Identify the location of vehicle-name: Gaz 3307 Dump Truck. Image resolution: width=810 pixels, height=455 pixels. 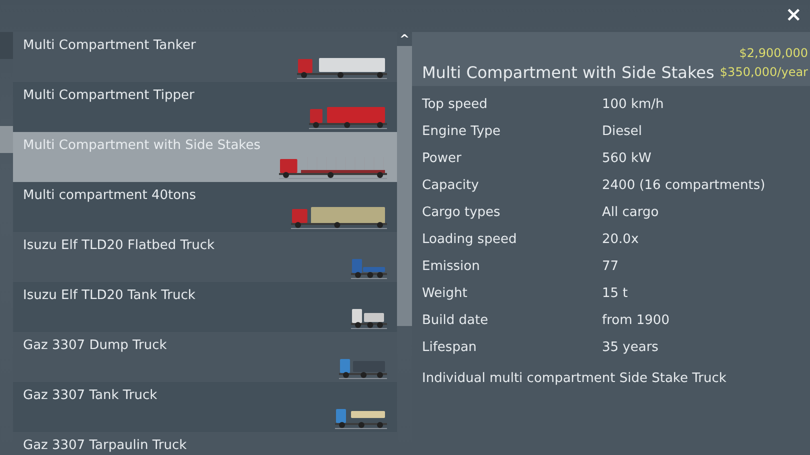
(95, 345).